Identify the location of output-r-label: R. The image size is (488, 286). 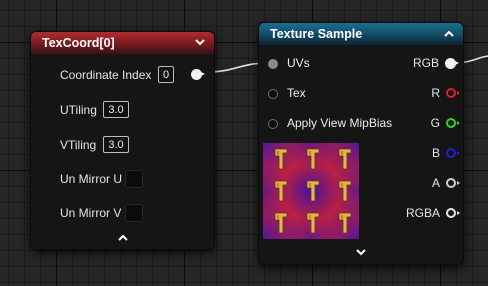
(435, 93).